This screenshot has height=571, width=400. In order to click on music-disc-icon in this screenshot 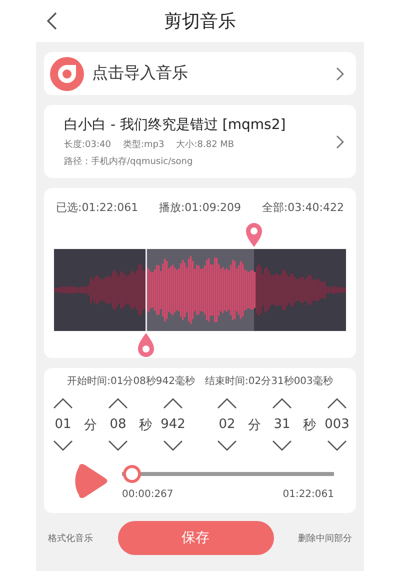, I will do `click(67, 73)`.